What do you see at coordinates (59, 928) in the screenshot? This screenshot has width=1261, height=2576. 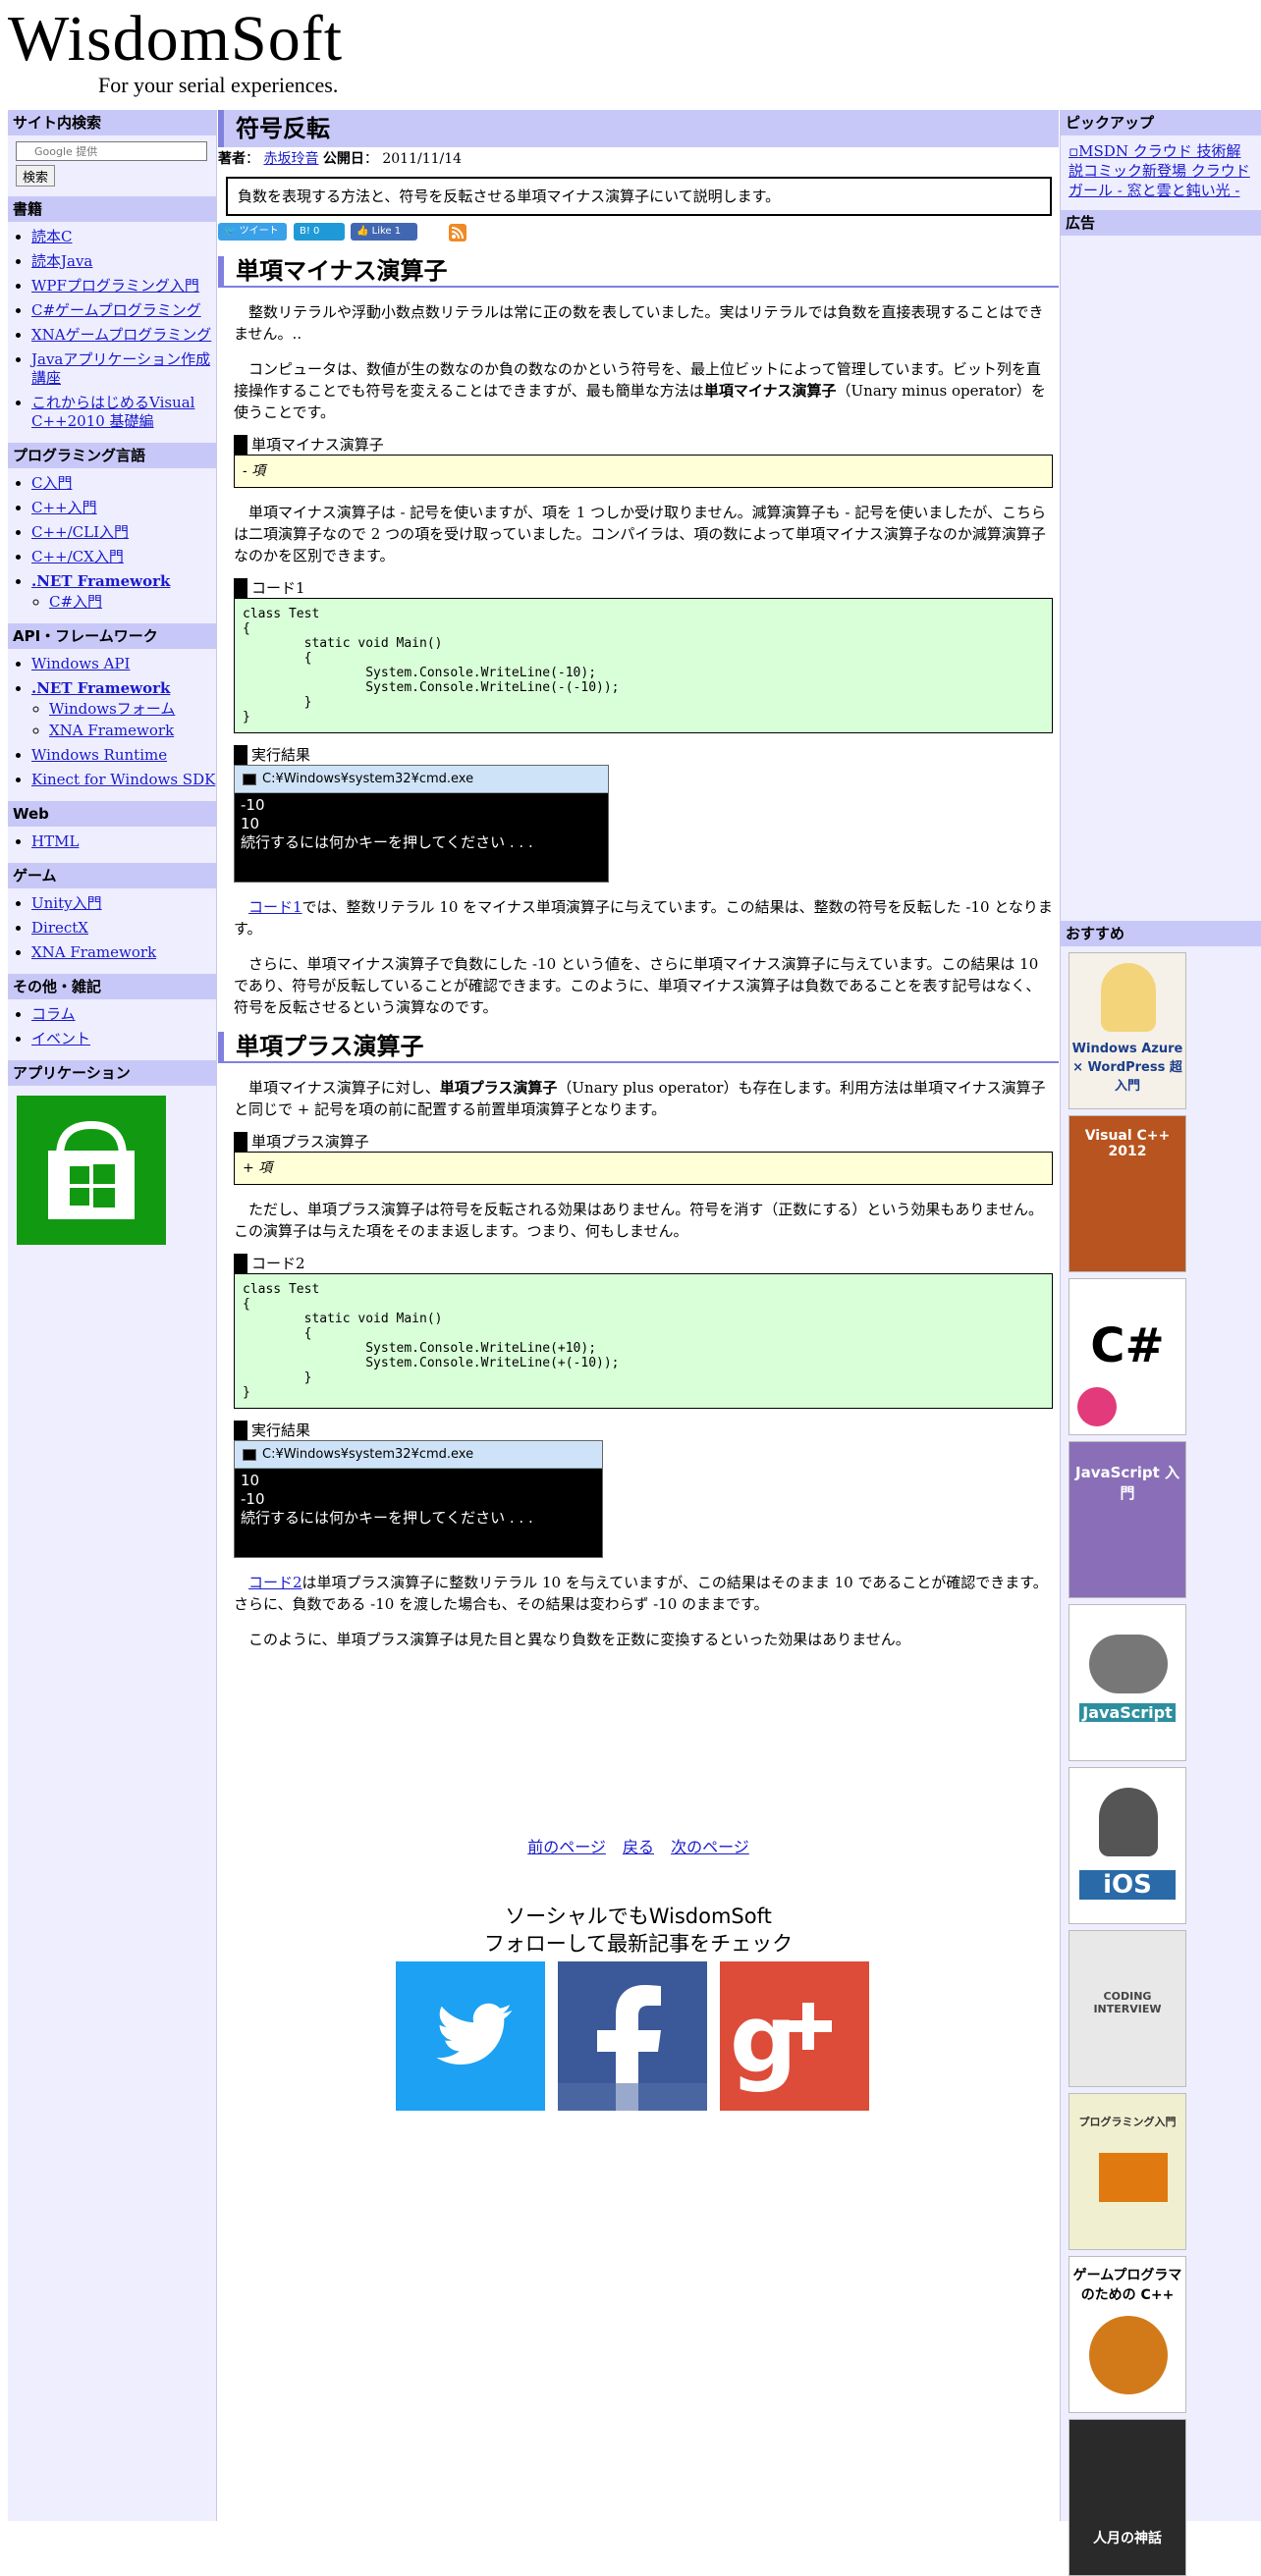 I see `sidebar-item-directx: DirectX` at bounding box center [59, 928].